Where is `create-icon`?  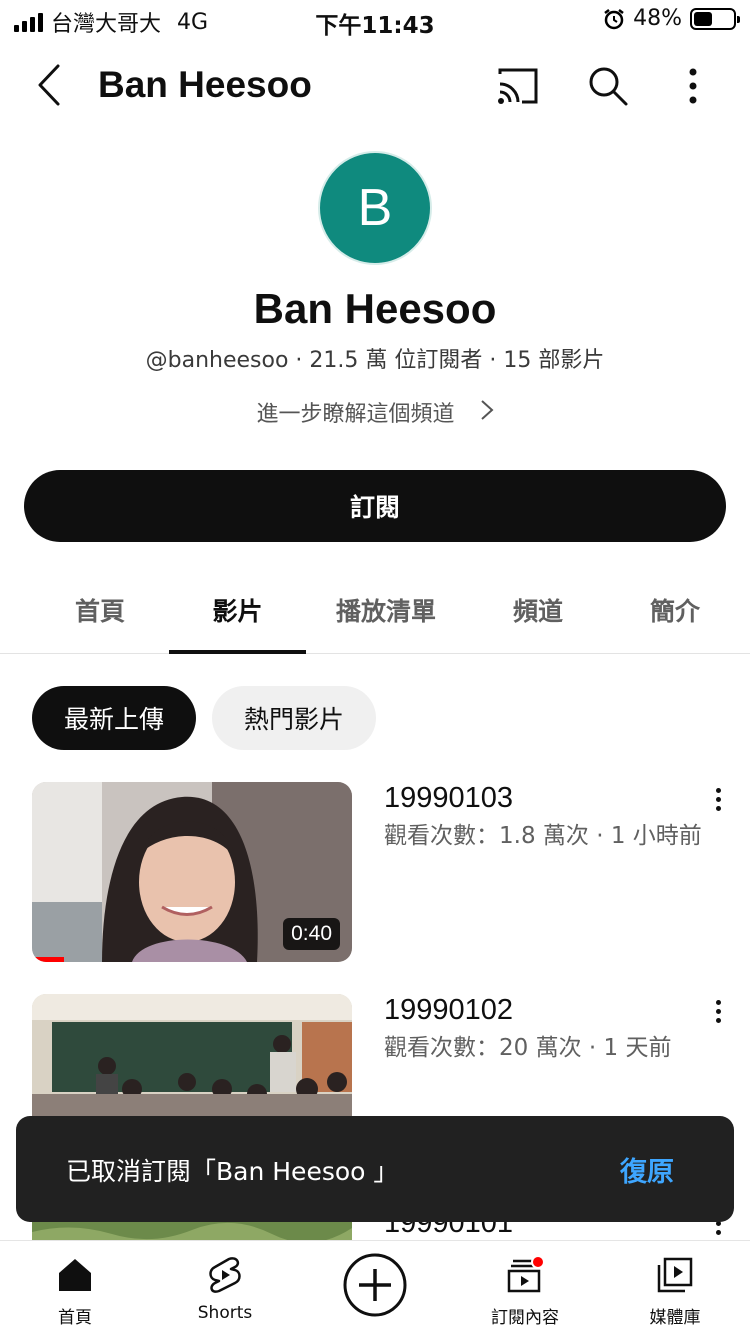
create-icon is located at coordinates (375, 1285).